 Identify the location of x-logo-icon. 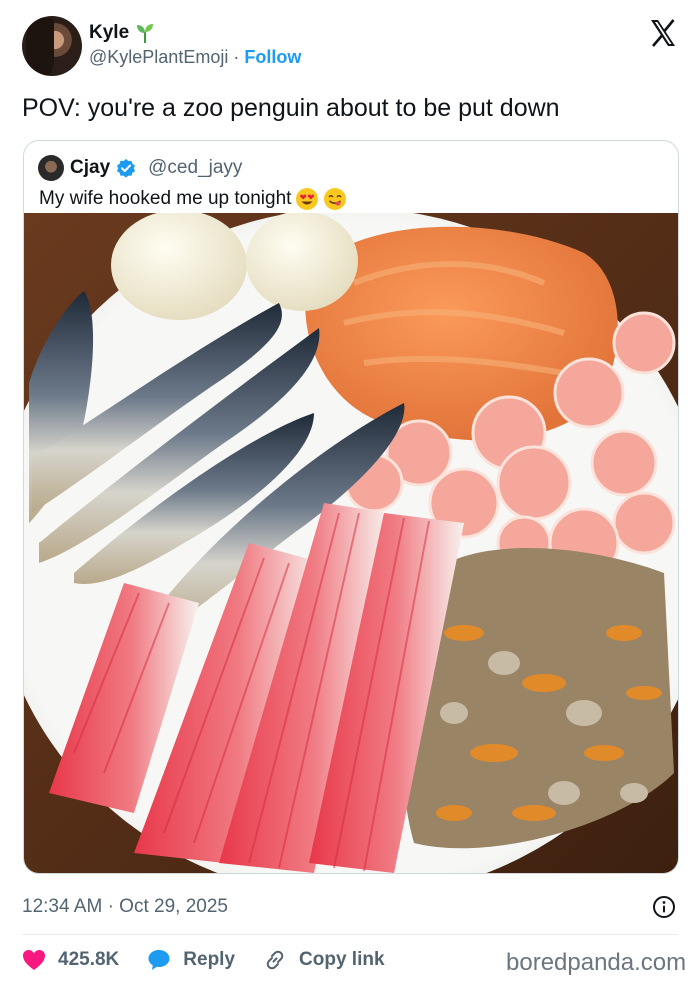
(663, 33).